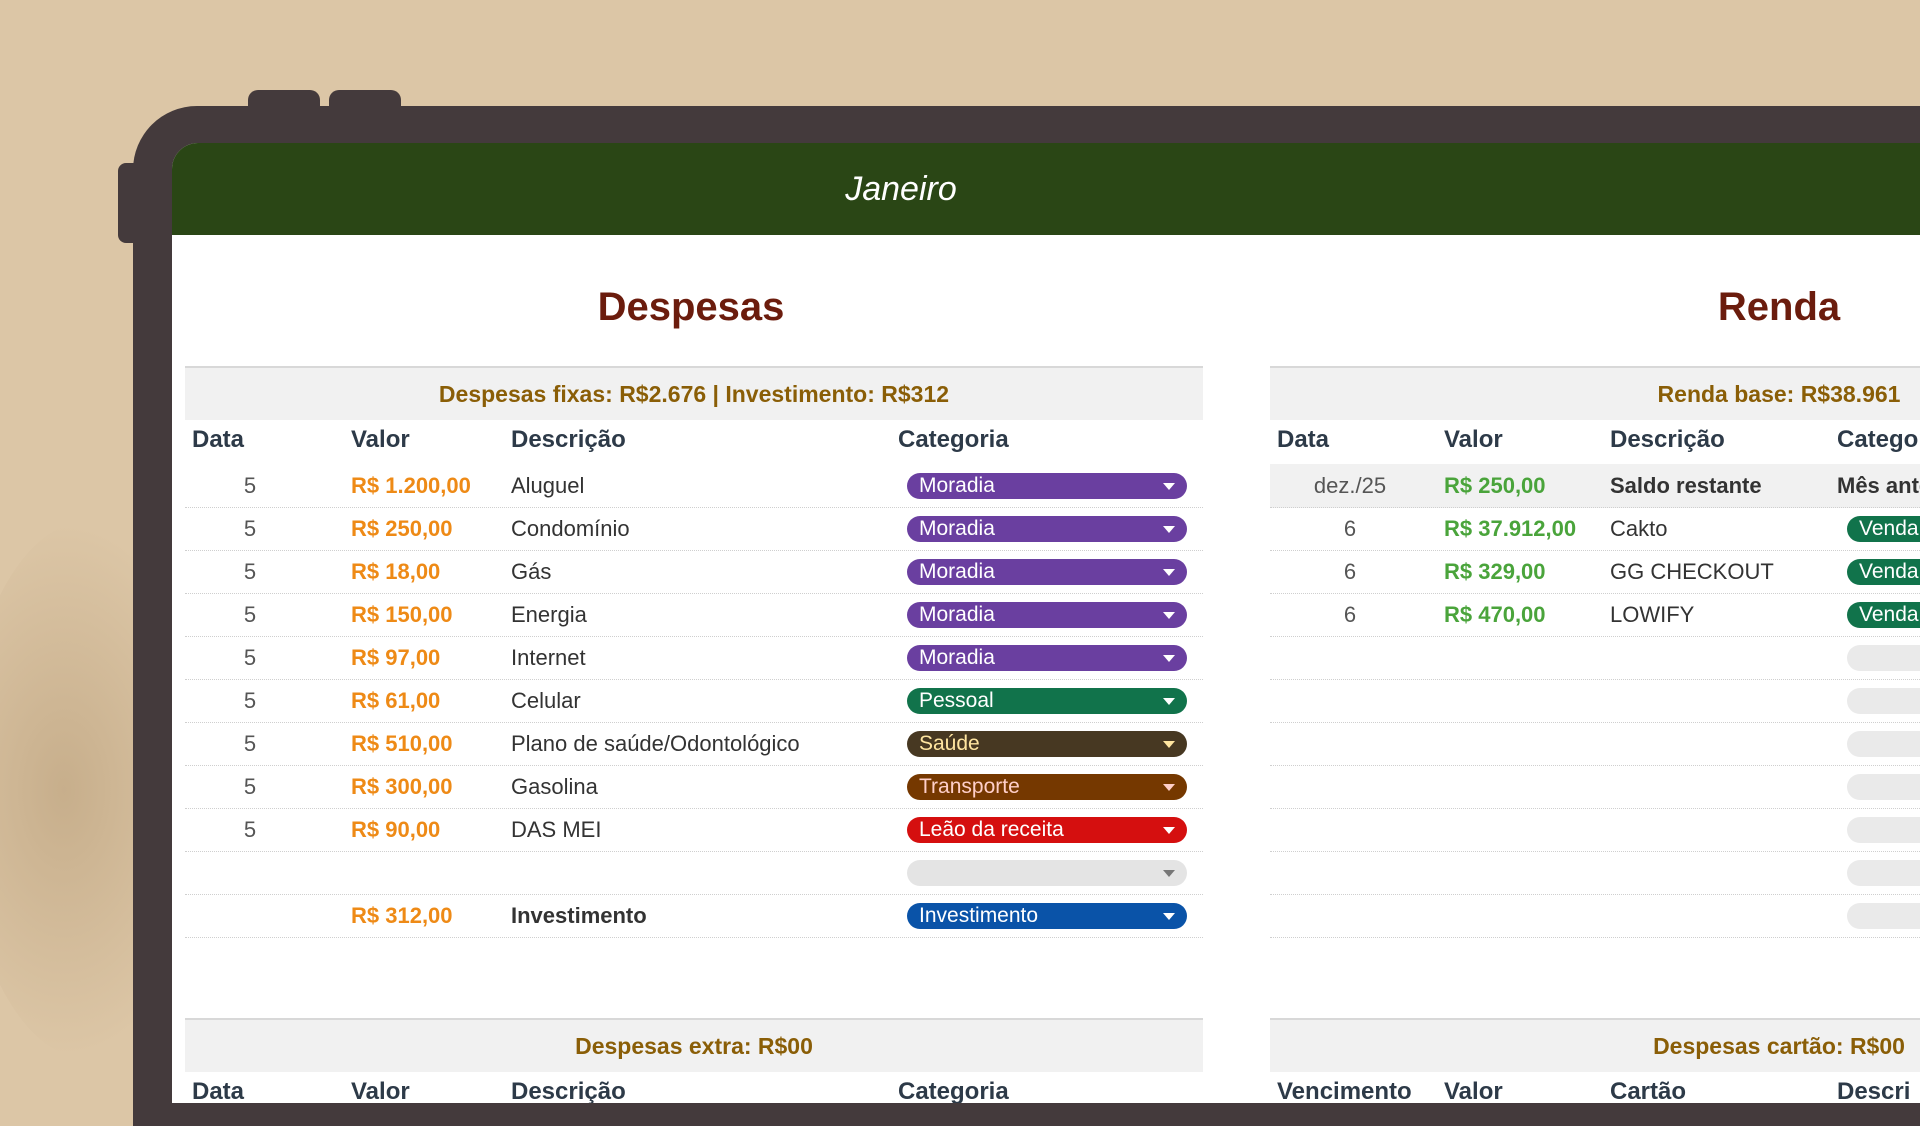 This screenshot has height=1126, width=1920. What do you see at coordinates (554, 787) in the screenshot?
I see `row-description: Gasolina` at bounding box center [554, 787].